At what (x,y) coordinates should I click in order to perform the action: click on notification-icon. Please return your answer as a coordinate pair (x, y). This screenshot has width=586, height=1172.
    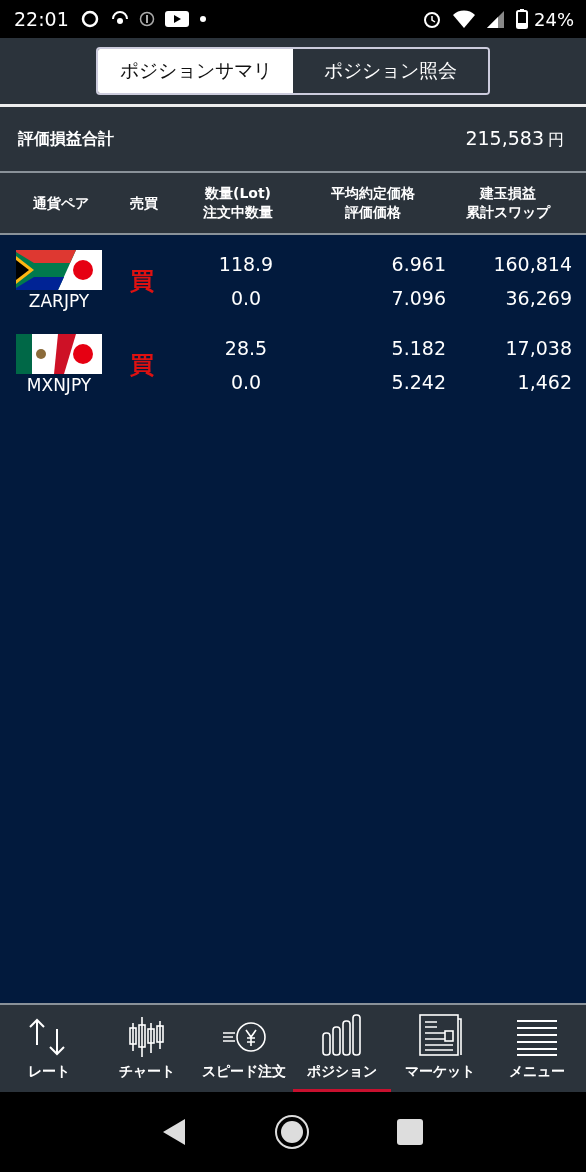
    Looking at the image, I should click on (119, 19).